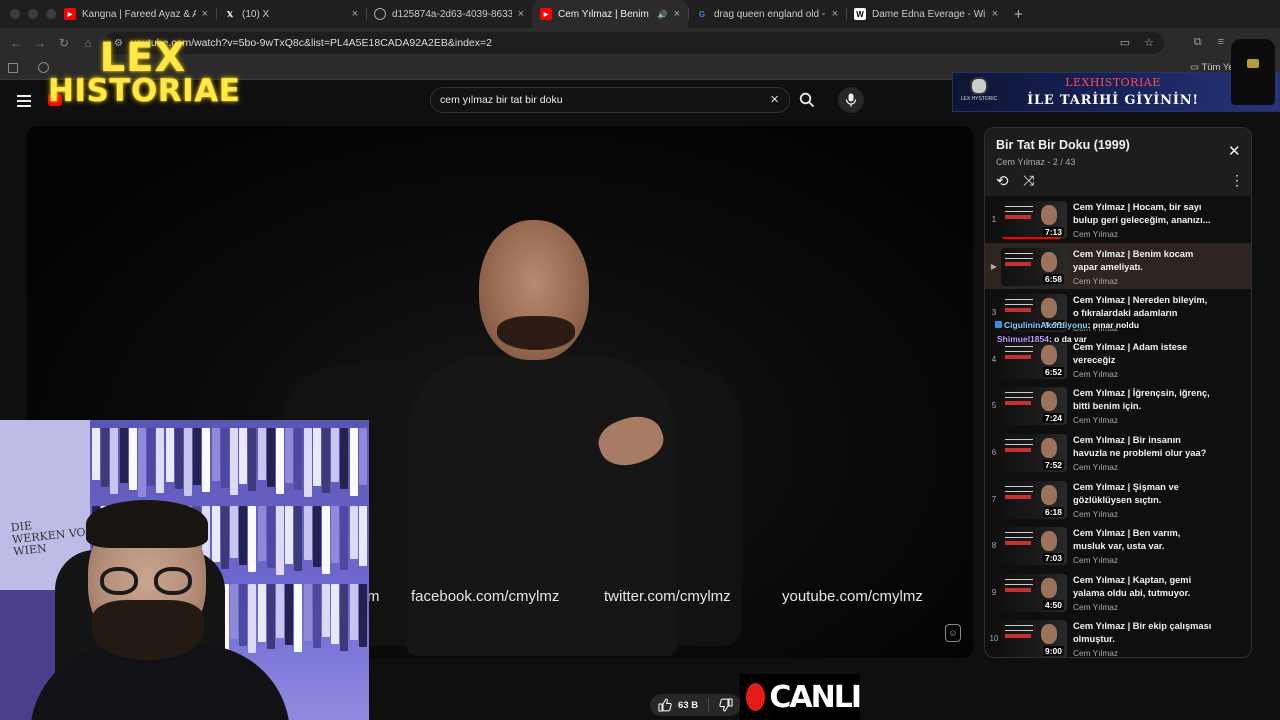 This screenshot has height=720, width=1280. Describe the element at coordinates (852, 596) in the screenshot. I see `caption-youtube: youtube.com/cmylmz` at that location.